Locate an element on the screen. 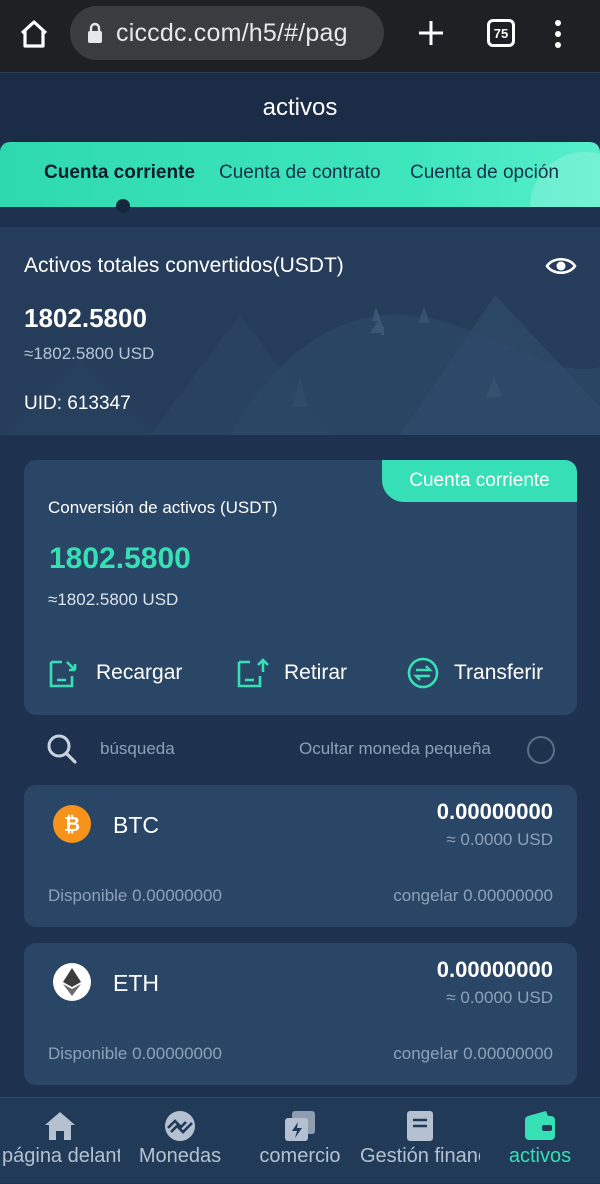 The height and width of the screenshot is (1184, 600). ethereum-icon is located at coordinates (72, 982).